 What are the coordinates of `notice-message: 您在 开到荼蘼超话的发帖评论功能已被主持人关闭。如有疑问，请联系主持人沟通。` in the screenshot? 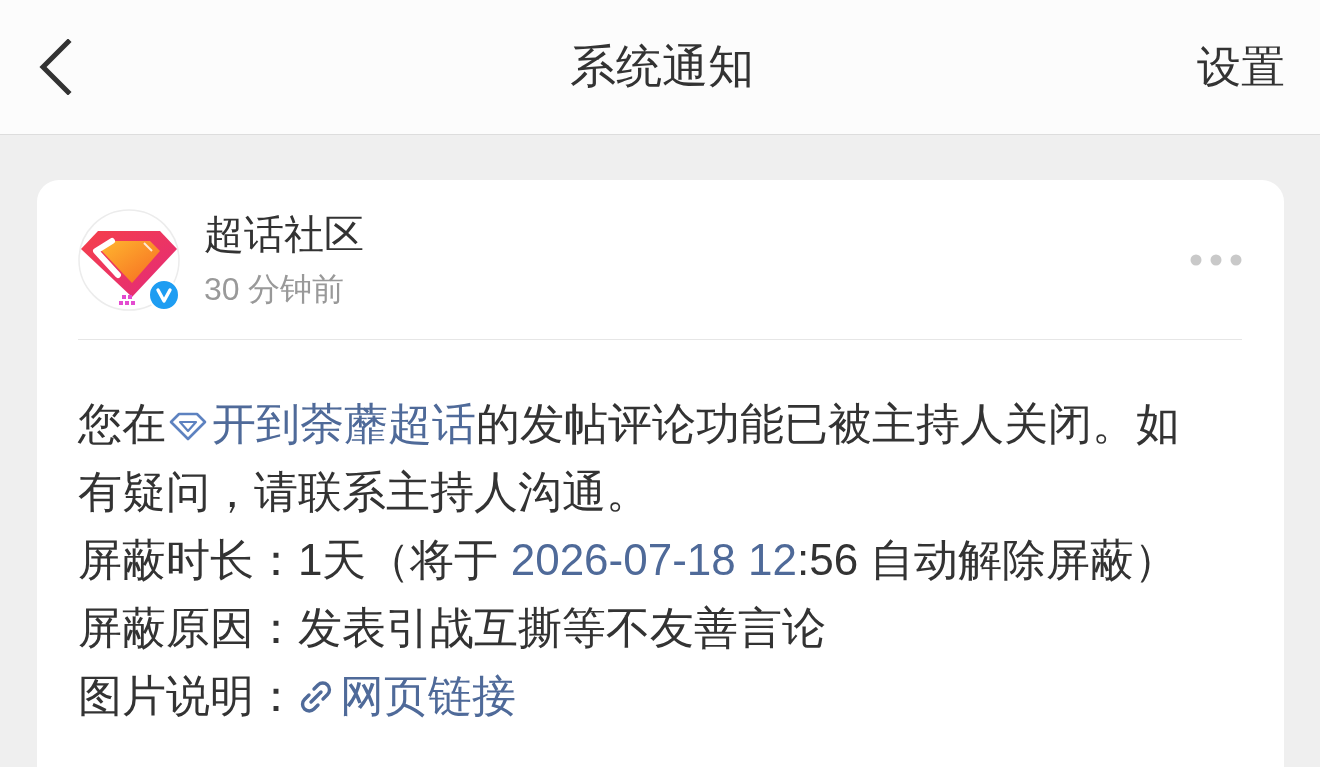 It's located at (629, 458).